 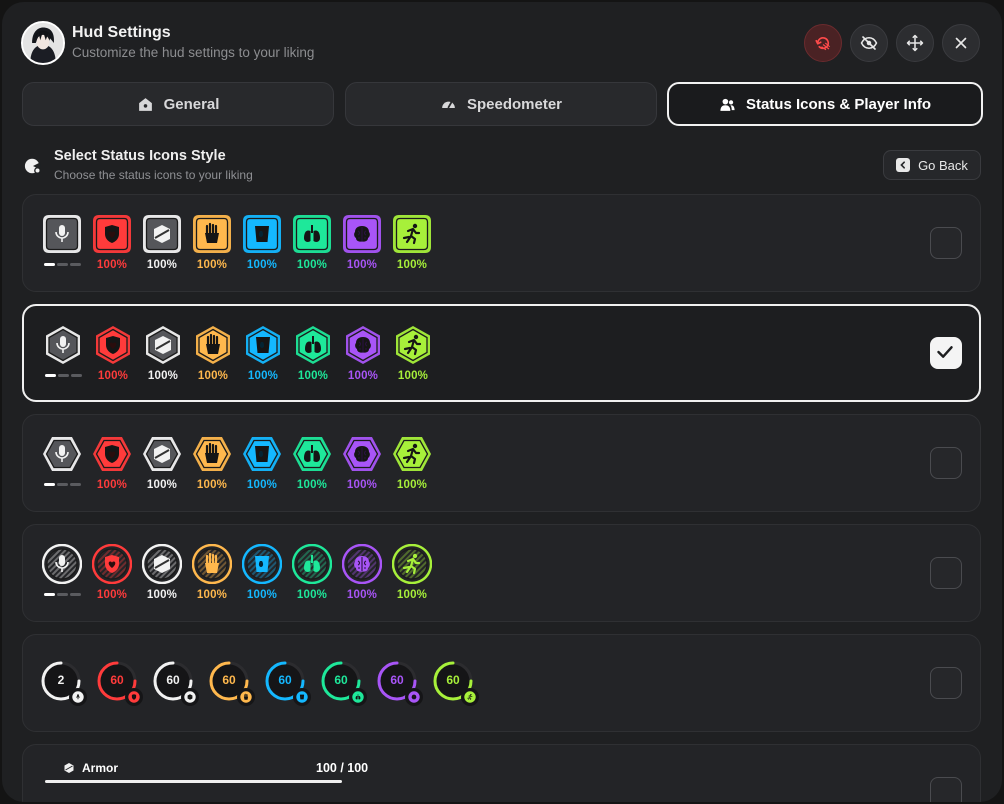 I want to click on move-button, so click(x=915, y=43).